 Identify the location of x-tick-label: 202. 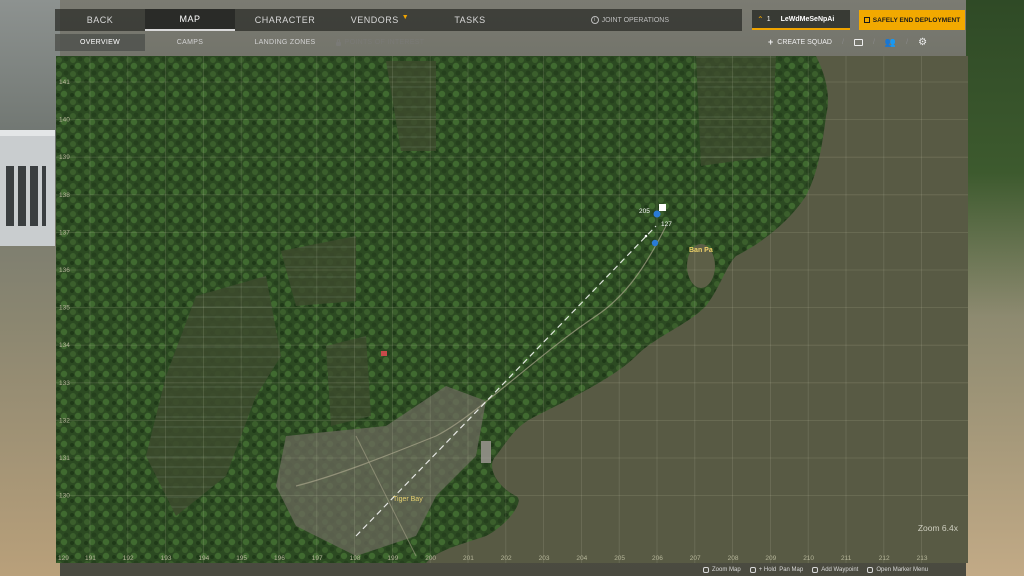
(506, 558).